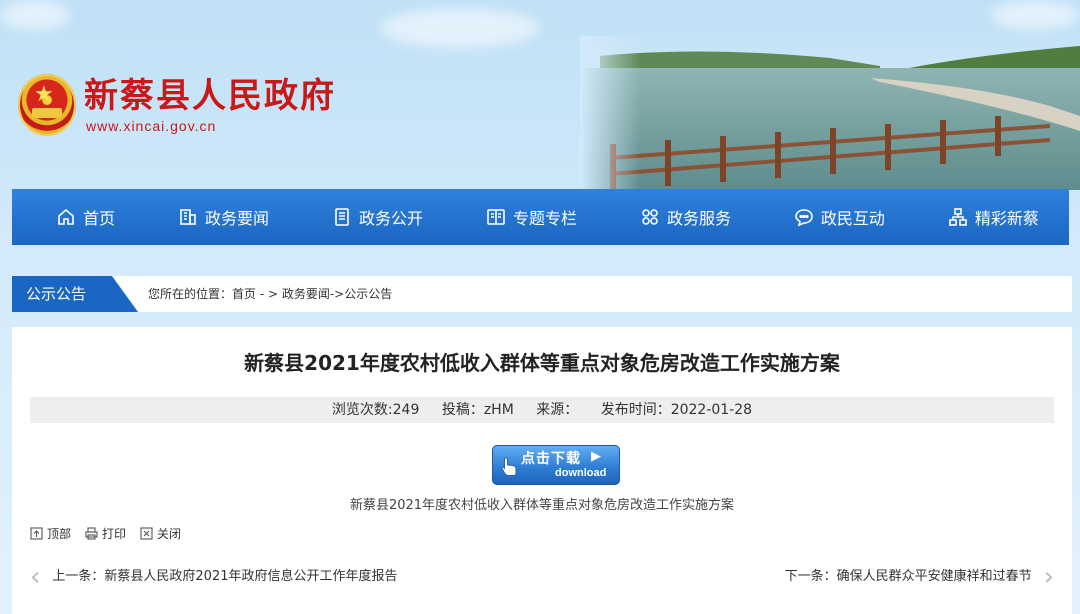 The height and width of the screenshot is (614, 1080). I want to click on nav-item-services: 政务服务, so click(685, 217).